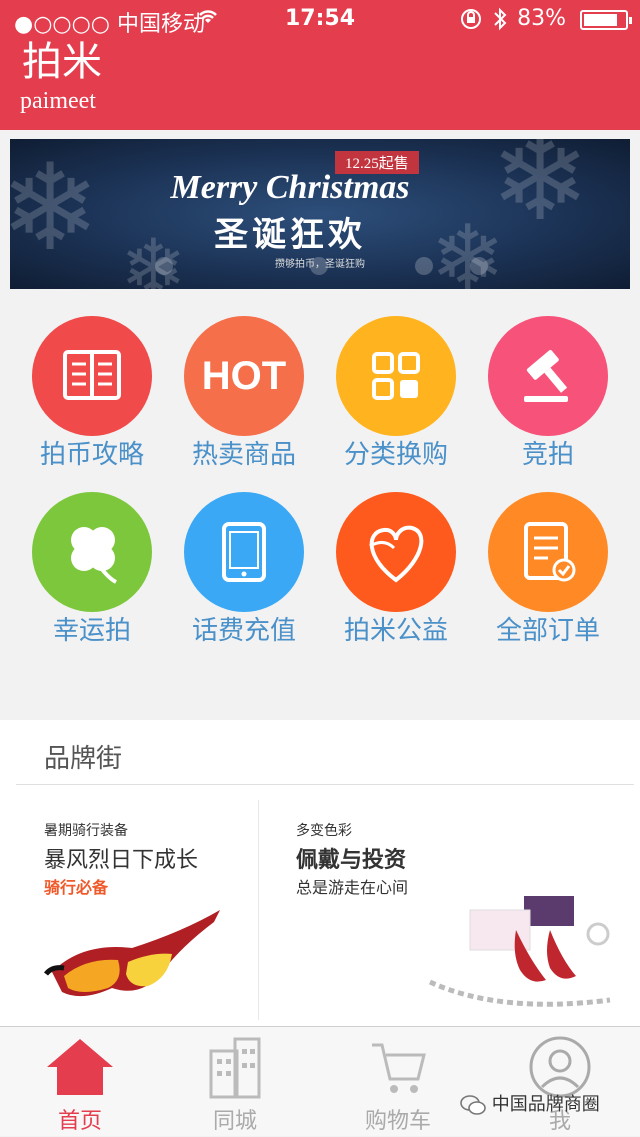 The height and width of the screenshot is (1137, 640). What do you see at coordinates (396, 552) in the screenshot?
I see `heart-icon` at bounding box center [396, 552].